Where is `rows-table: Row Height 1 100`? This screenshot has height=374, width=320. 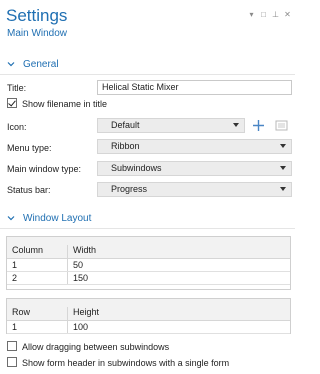 rows-table: Row Height 1 100 is located at coordinates (148, 316).